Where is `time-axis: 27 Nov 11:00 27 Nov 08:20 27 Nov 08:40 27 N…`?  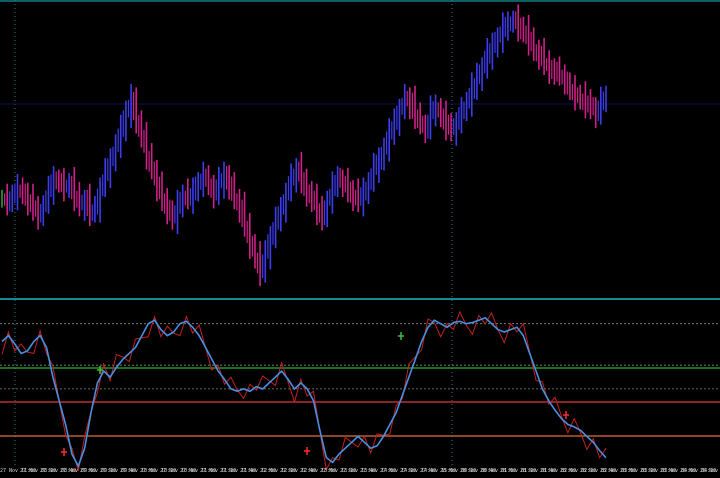 time-axis: 27 Nov 11:00 27 Nov 08:20 27 Nov 08:40 27 N… is located at coordinates (360, 472).